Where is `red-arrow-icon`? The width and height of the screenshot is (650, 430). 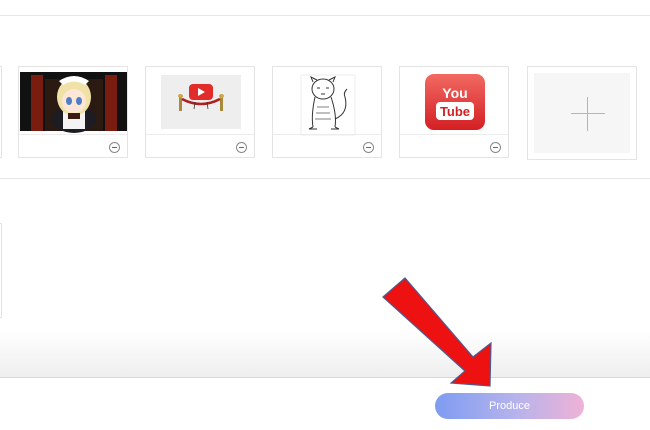 red-arrow-icon is located at coordinates (437, 332).